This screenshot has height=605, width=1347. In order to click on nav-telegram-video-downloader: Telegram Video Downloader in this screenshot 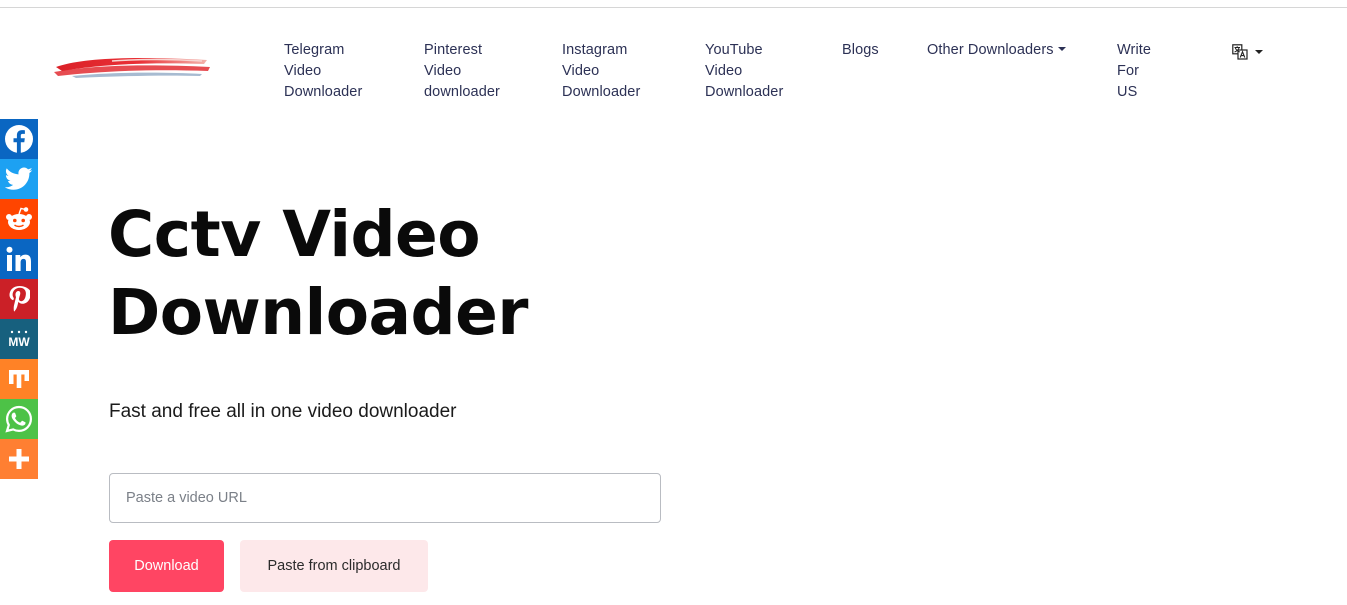, I will do `click(323, 71)`.